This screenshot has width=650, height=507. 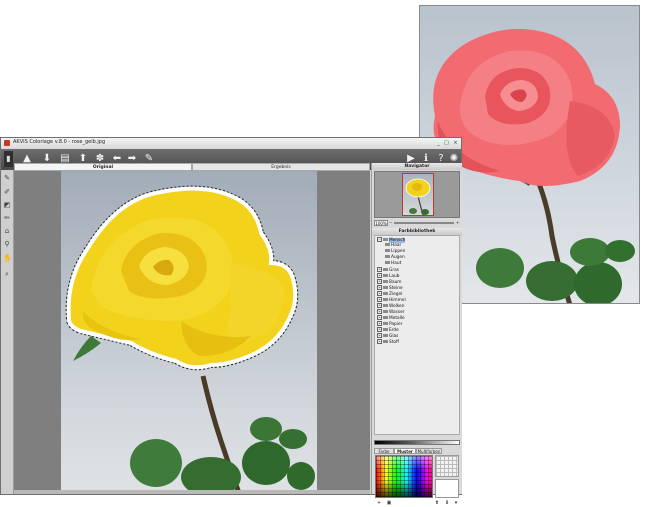 What do you see at coordinates (379, 239) in the screenshot?
I see `collapse-icon: −` at bounding box center [379, 239].